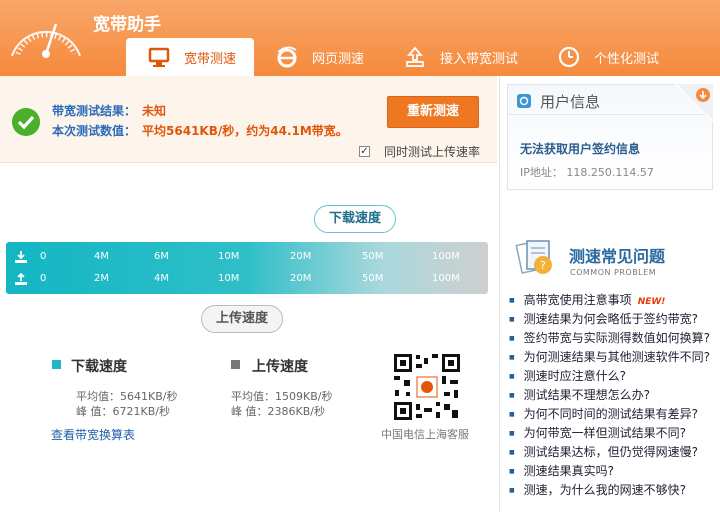  Describe the element at coordinates (99, 367) in the screenshot. I see `download-stat-title: 下载速度` at that location.